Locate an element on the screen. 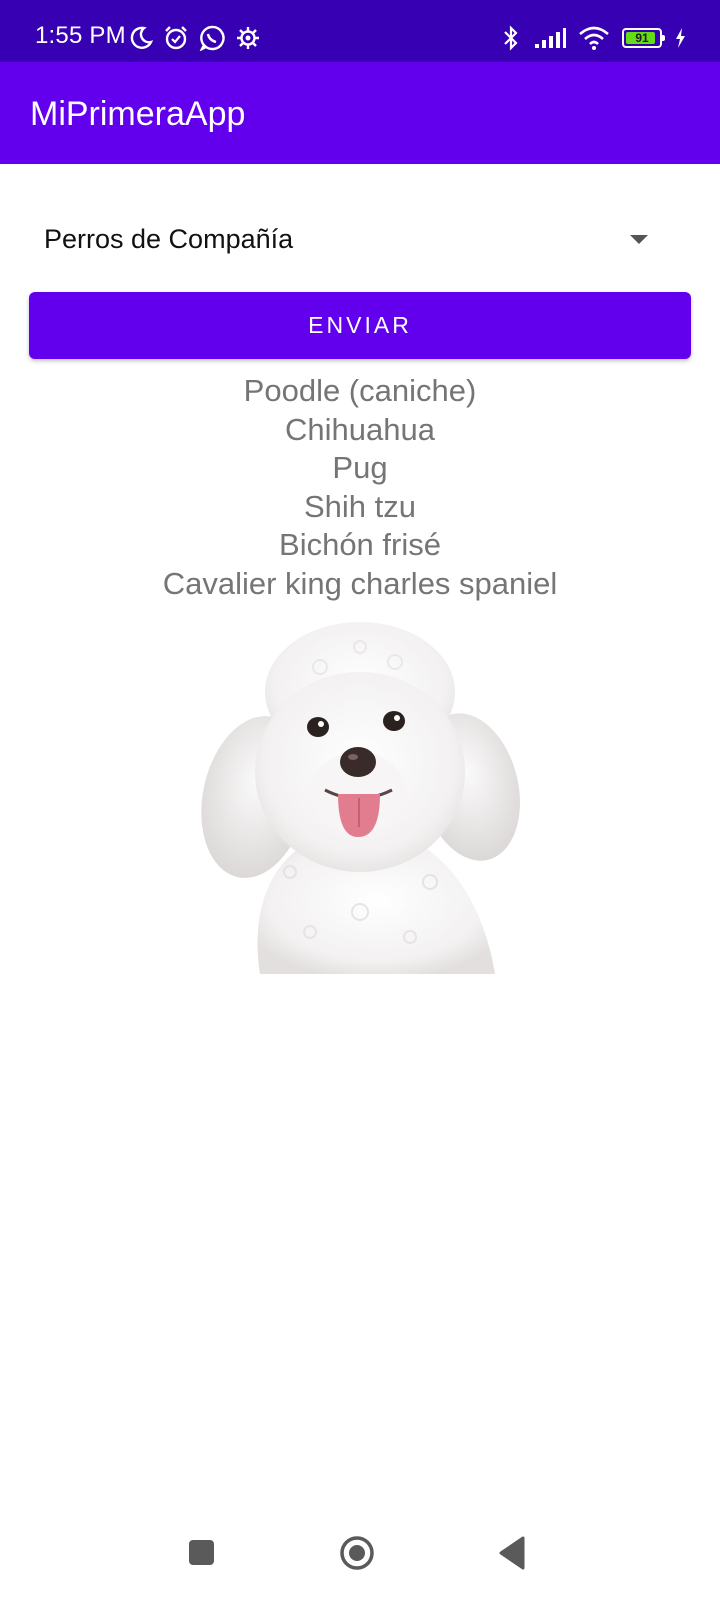 The height and width of the screenshot is (1600, 720). breed-list-item: Shih tzu is located at coordinates (359, 506).